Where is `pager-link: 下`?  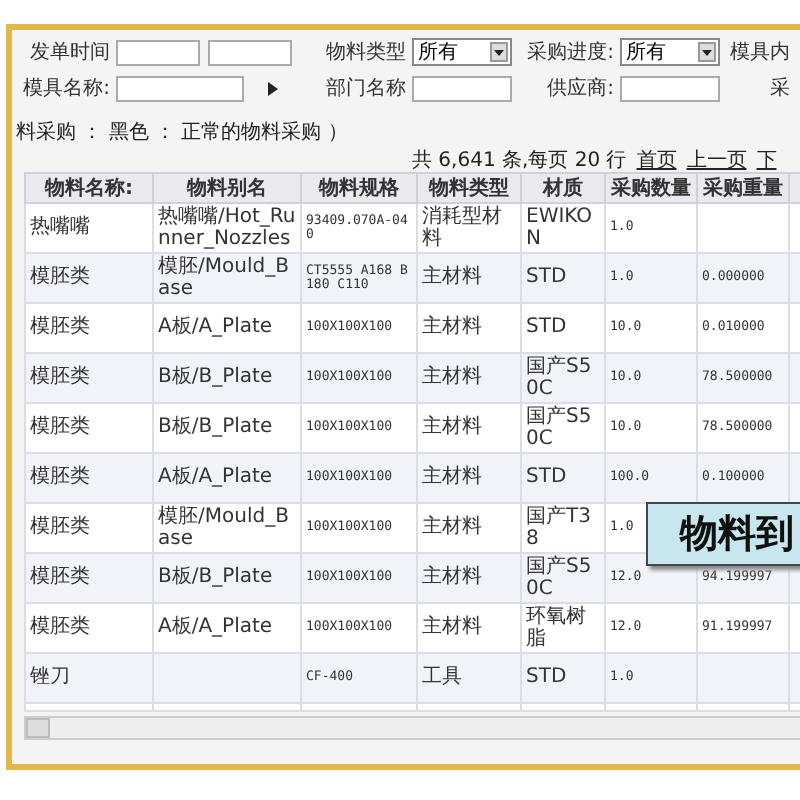
pager-link: 下 is located at coordinates (766, 159).